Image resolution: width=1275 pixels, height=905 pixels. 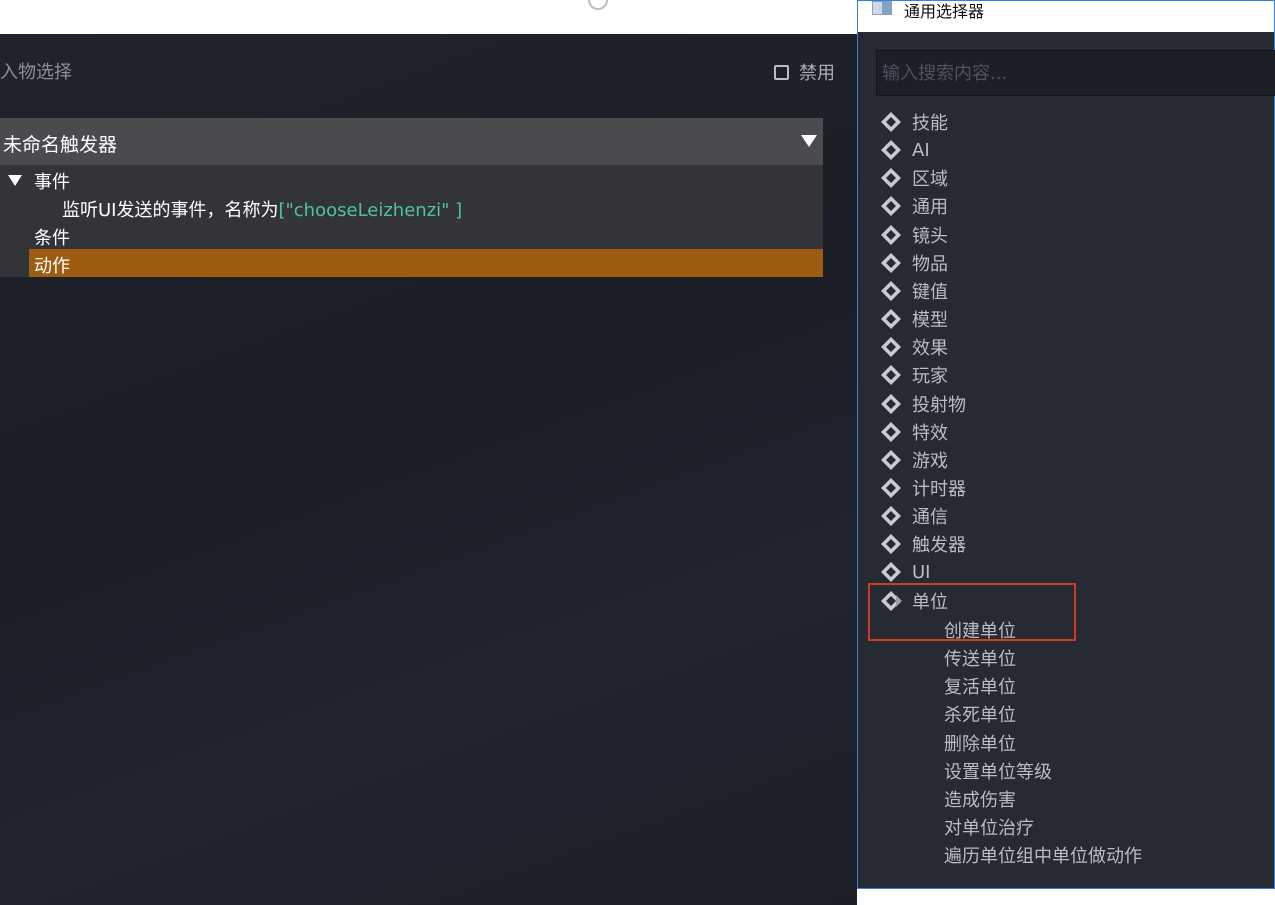 What do you see at coordinates (52, 266) in the screenshot?
I see `action-label: 动作` at bounding box center [52, 266].